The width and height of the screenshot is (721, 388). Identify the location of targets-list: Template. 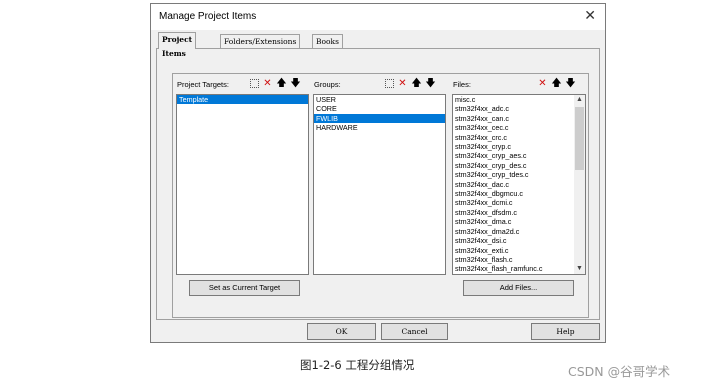
(242, 184).